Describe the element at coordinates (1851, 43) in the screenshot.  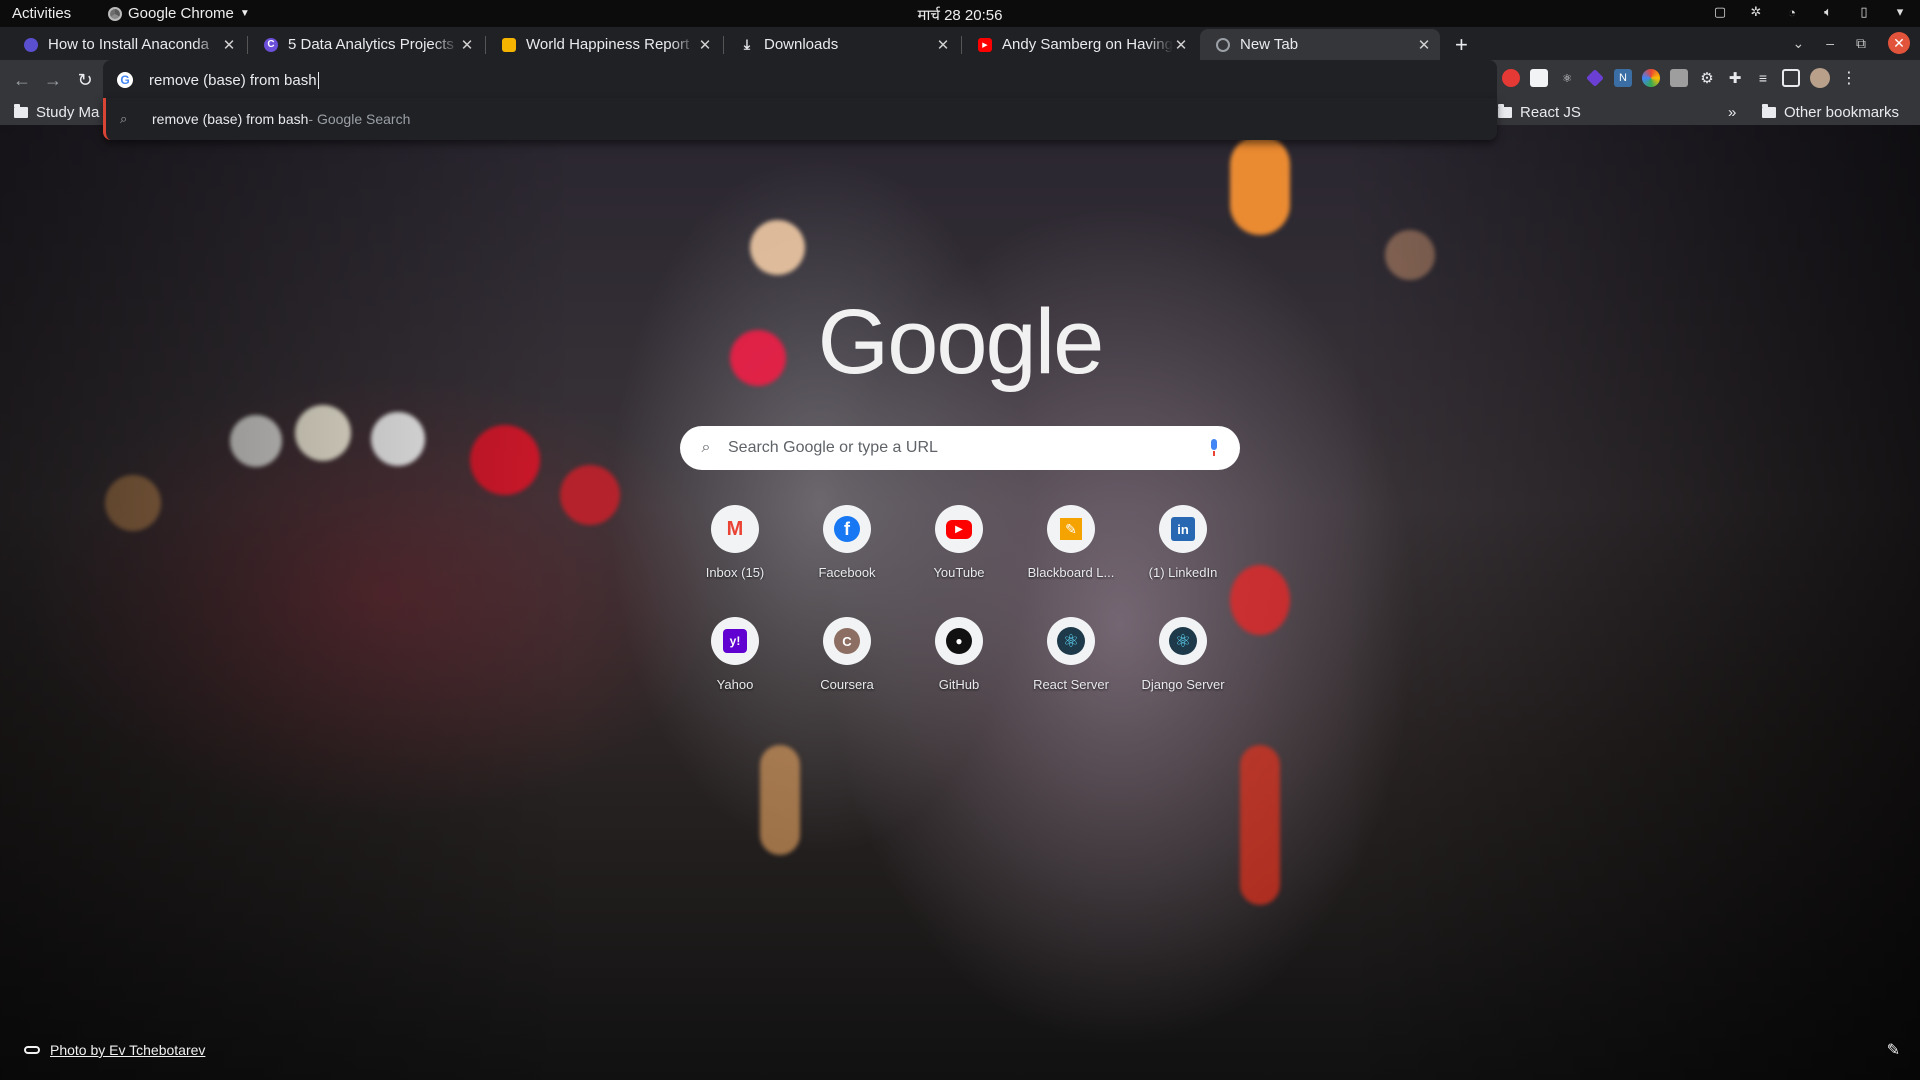
I see `window-controls: ⌄ – ⧉ ✕` at that location.